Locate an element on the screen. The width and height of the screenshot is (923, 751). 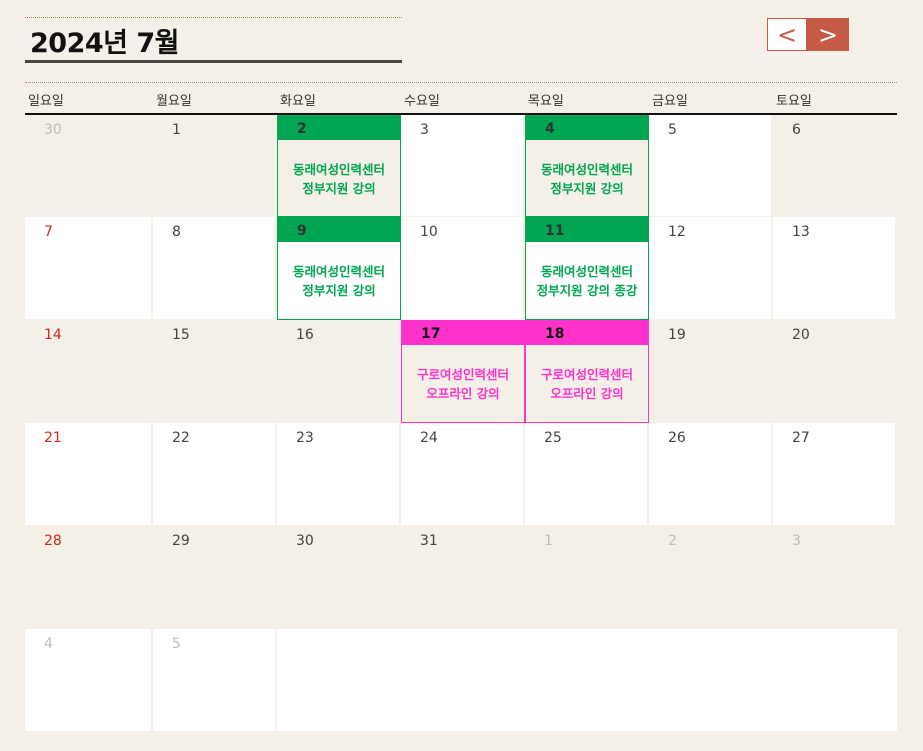
day-number: 21 is located at coordinates (53, 438).